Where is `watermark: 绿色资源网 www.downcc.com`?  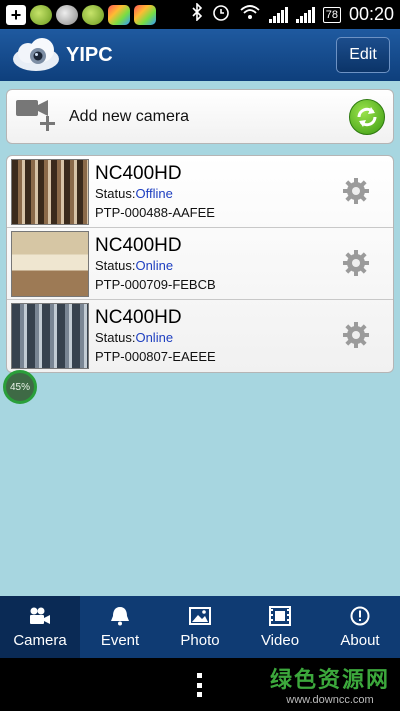
watermark: 绿色资源网 www.downcc.com is located at coordinates (330, 684).